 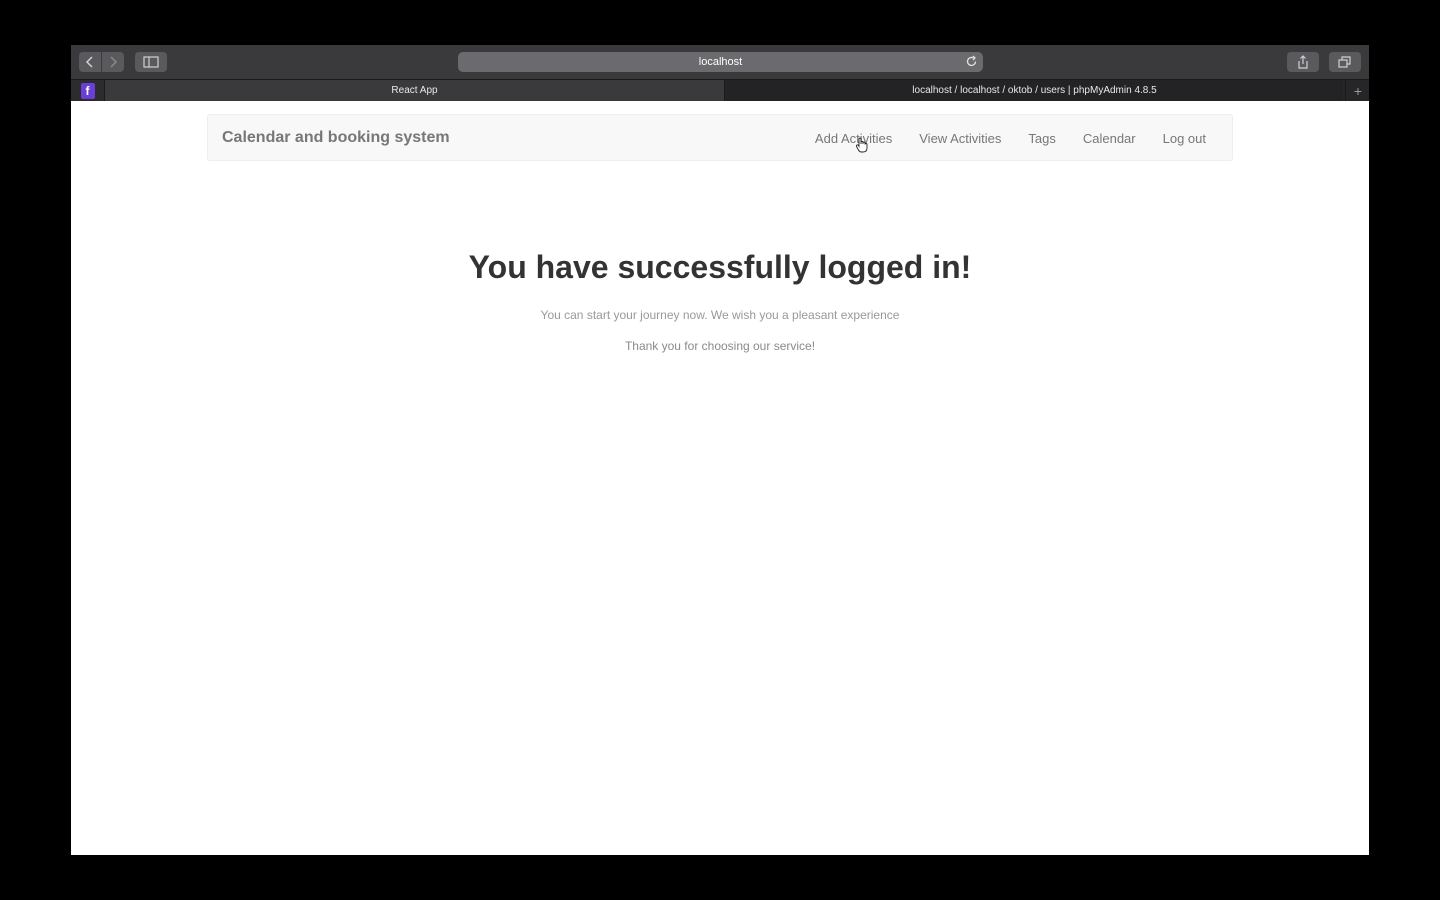 I want to click on reload-icon, so click(x=971, y=63).